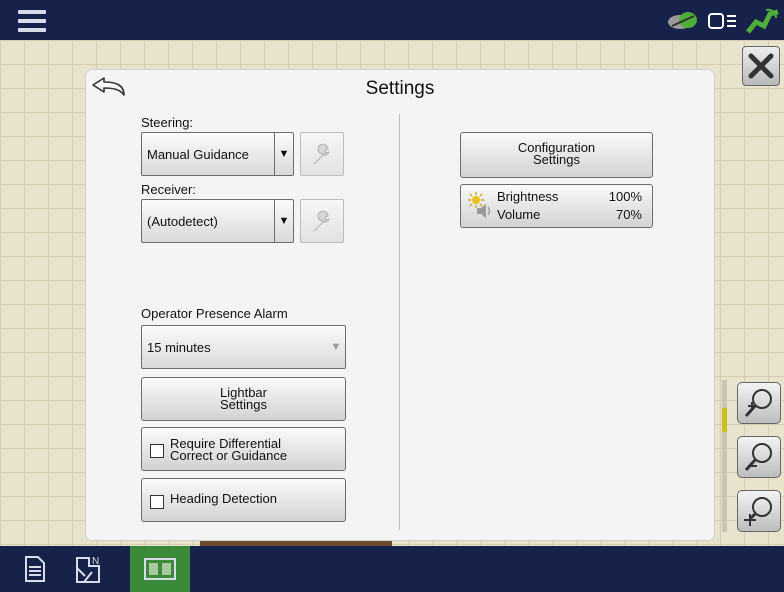 The width and height of the screenshot is (784, 592). I want to click on zoom-in-button, so click(759, 403).